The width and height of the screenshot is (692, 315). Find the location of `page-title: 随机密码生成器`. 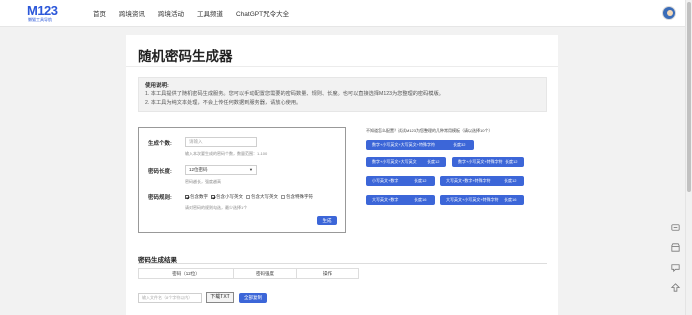

page-title: 随机密码生成器 is located at coordinates (185, 56).